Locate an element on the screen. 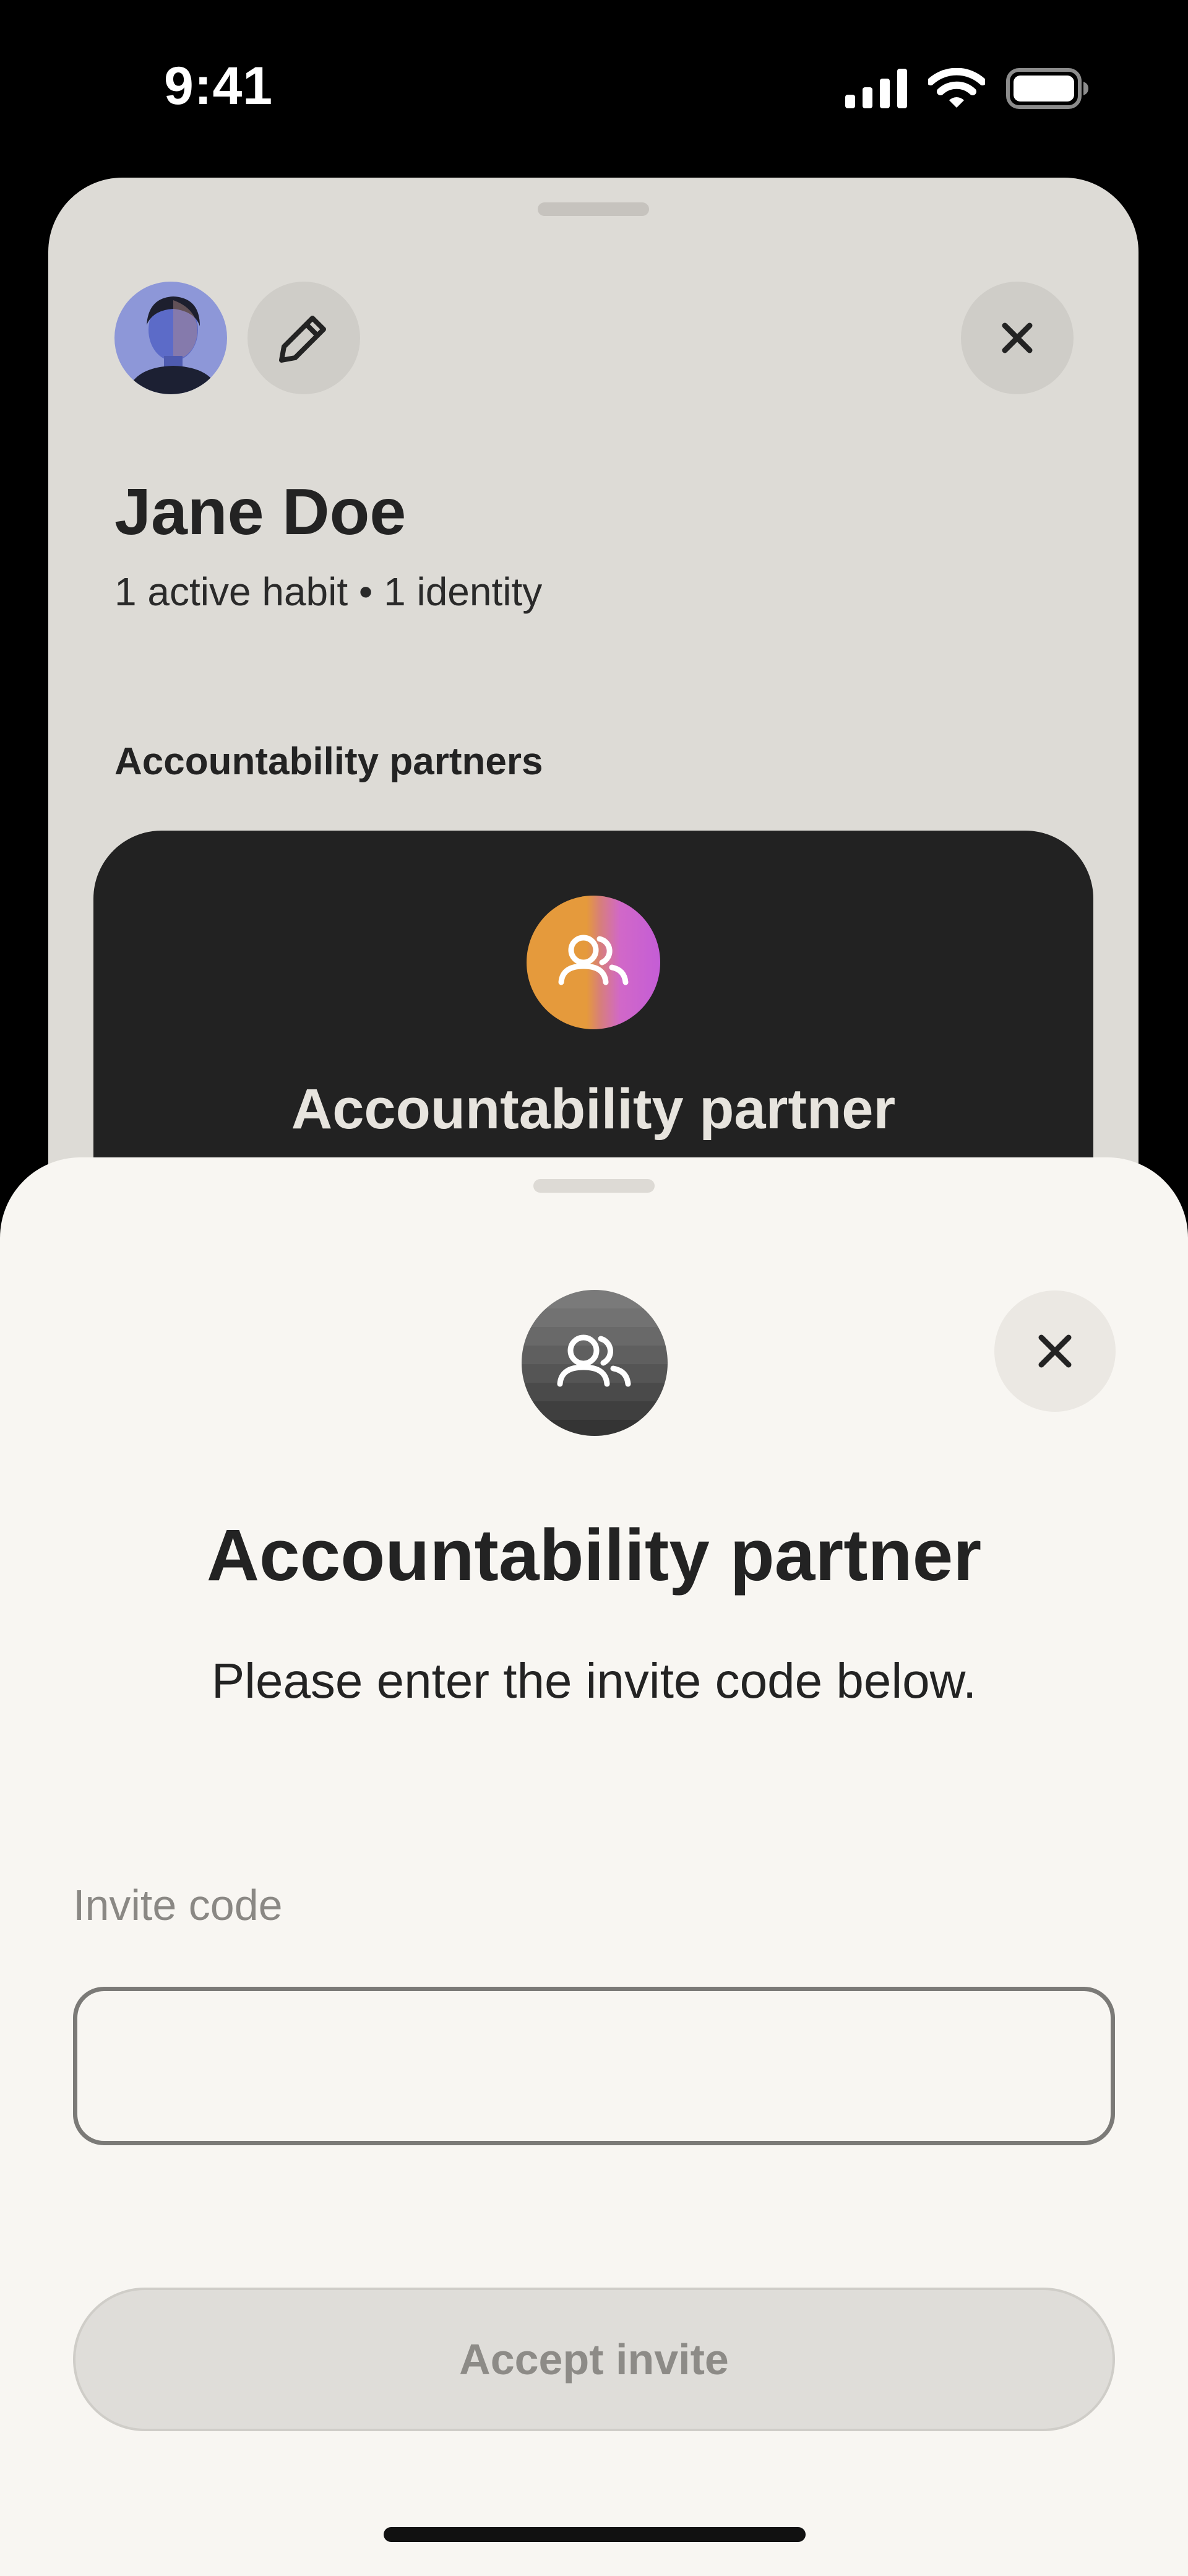  modal-close-button is located at coordinates (1055, 1351).